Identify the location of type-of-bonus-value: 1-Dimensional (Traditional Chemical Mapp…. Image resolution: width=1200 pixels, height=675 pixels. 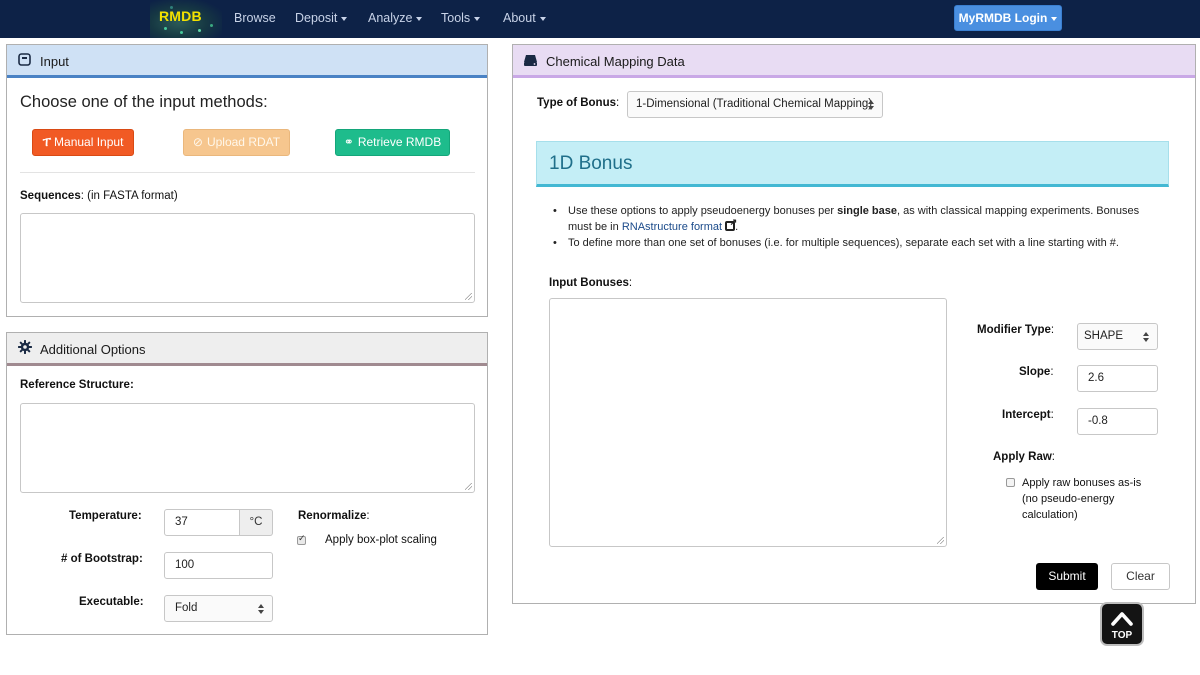
(754, 104).